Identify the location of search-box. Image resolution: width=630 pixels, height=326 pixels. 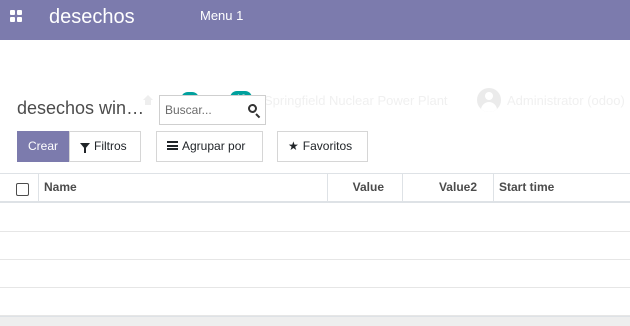
(212, 110).